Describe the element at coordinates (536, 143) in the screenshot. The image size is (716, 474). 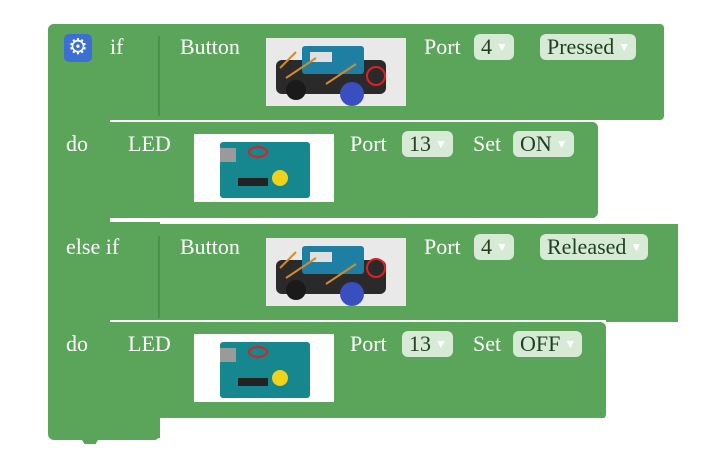
I see `led-value: ON` at that location.